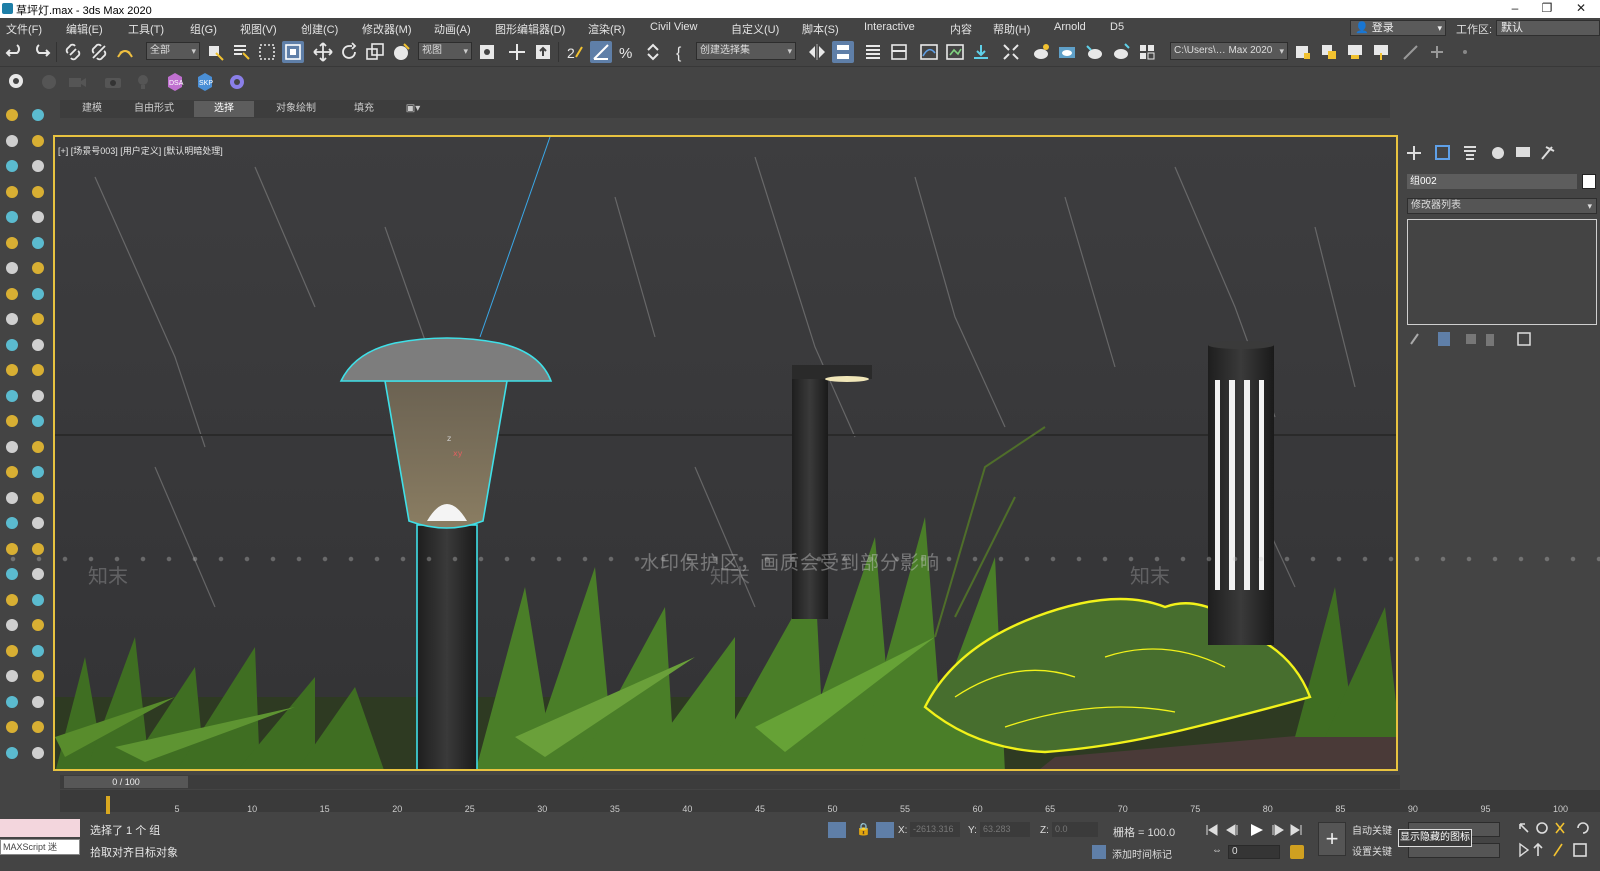  Describe the element at coordinates (1067, 52) in the screenshot. I see `render-frame-button` at that location.